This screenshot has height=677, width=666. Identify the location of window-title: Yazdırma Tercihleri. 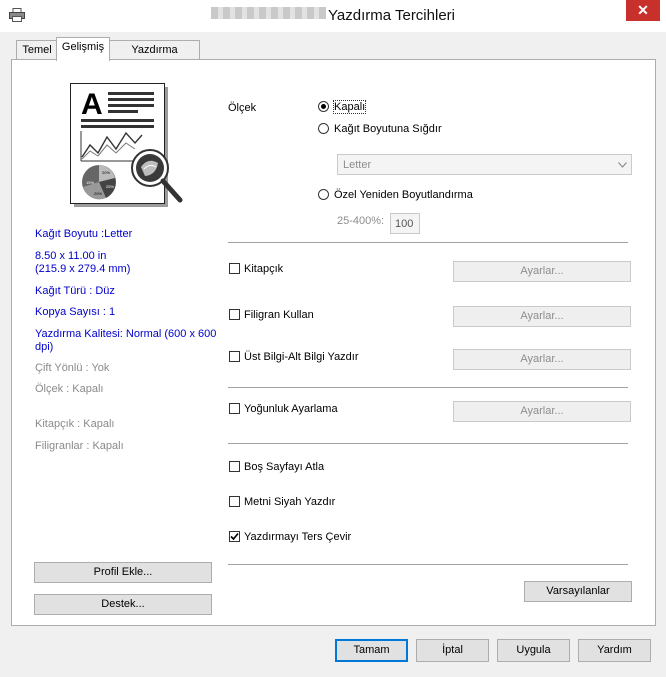
(333, 15).